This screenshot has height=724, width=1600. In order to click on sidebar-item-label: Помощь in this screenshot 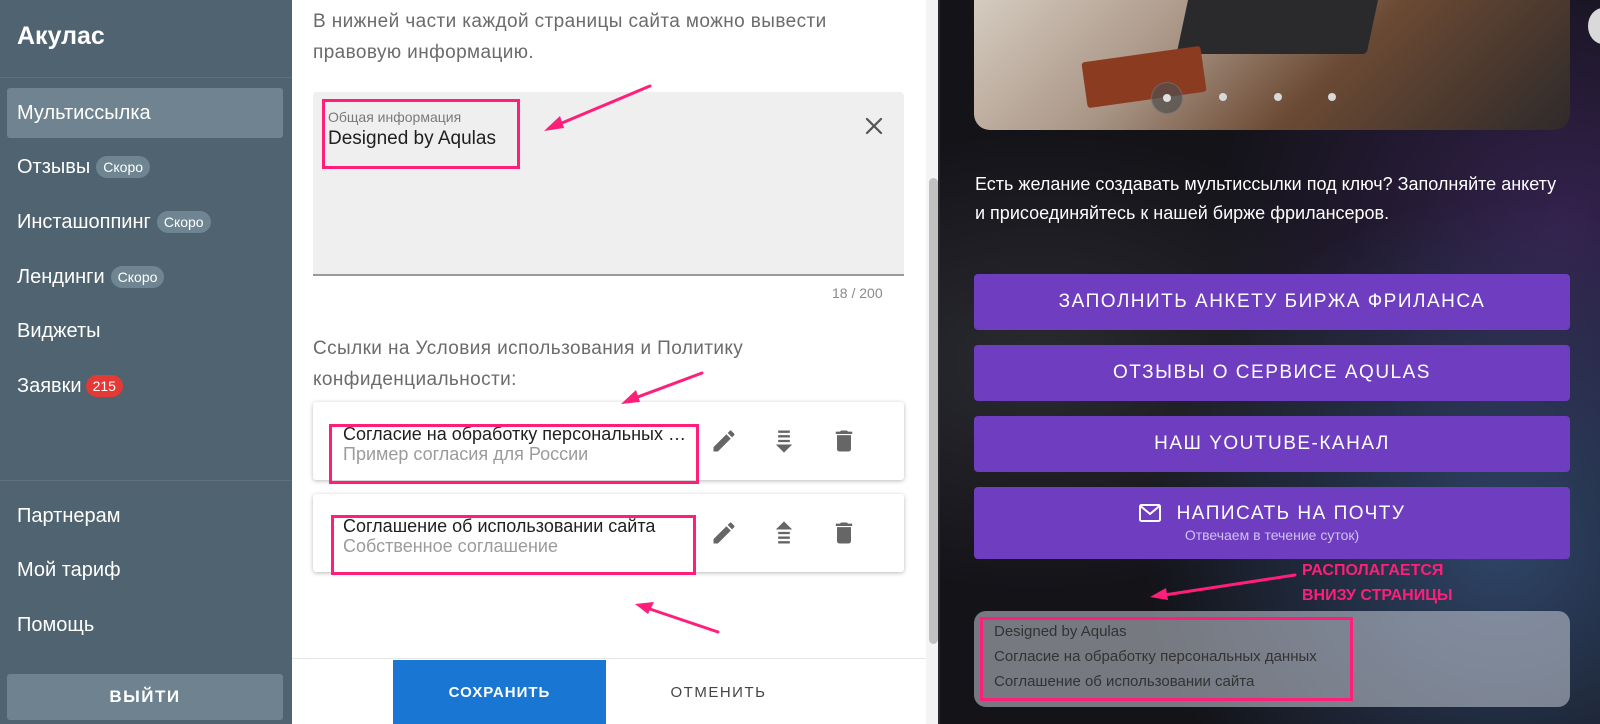, I will do `click(56, 624)`.